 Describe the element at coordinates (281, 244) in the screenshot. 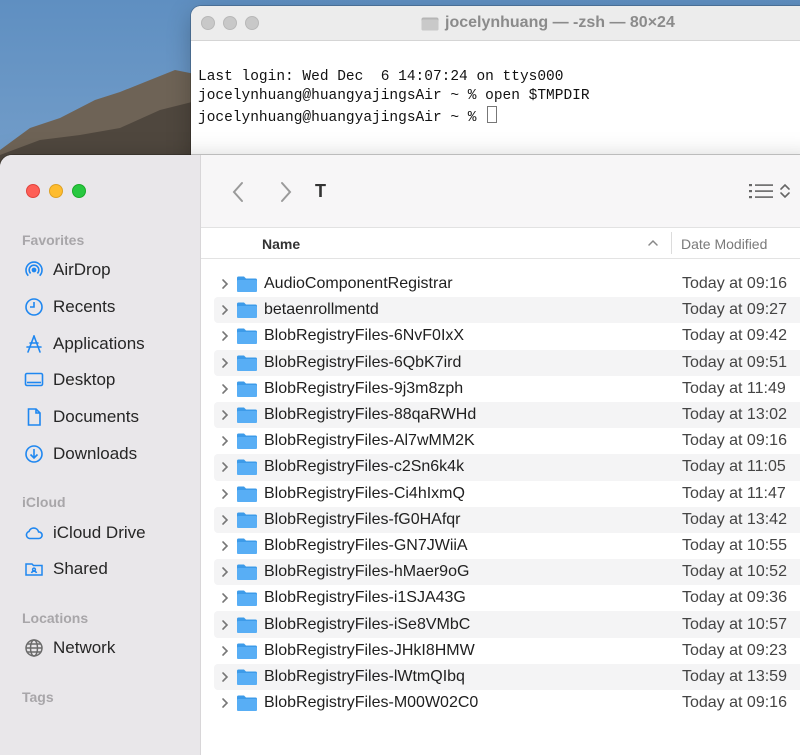

I see `column-name-header: Name` at that location.